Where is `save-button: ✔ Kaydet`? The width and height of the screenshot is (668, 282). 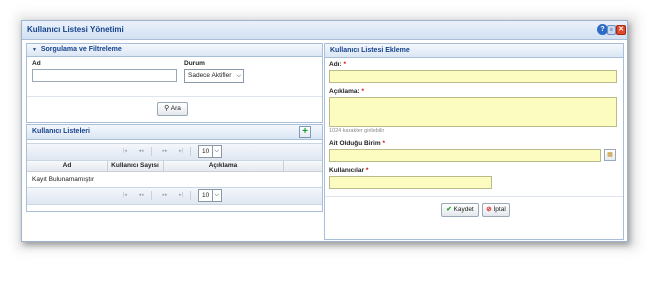 save-button: ✔ Kaydet is located at coordinates (460, 210).